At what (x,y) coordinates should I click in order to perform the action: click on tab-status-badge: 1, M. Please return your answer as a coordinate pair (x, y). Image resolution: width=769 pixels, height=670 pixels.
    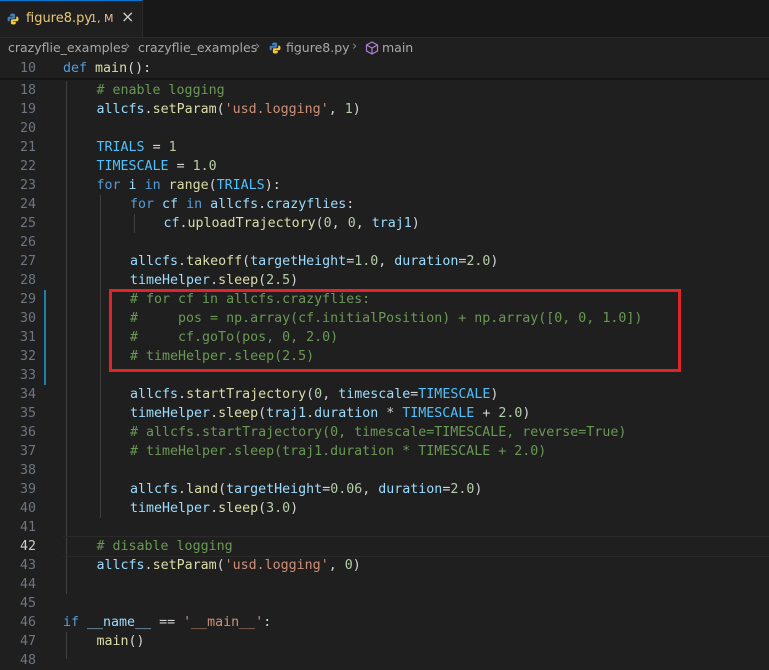
    Looking at the image, I should click on (102, 18).